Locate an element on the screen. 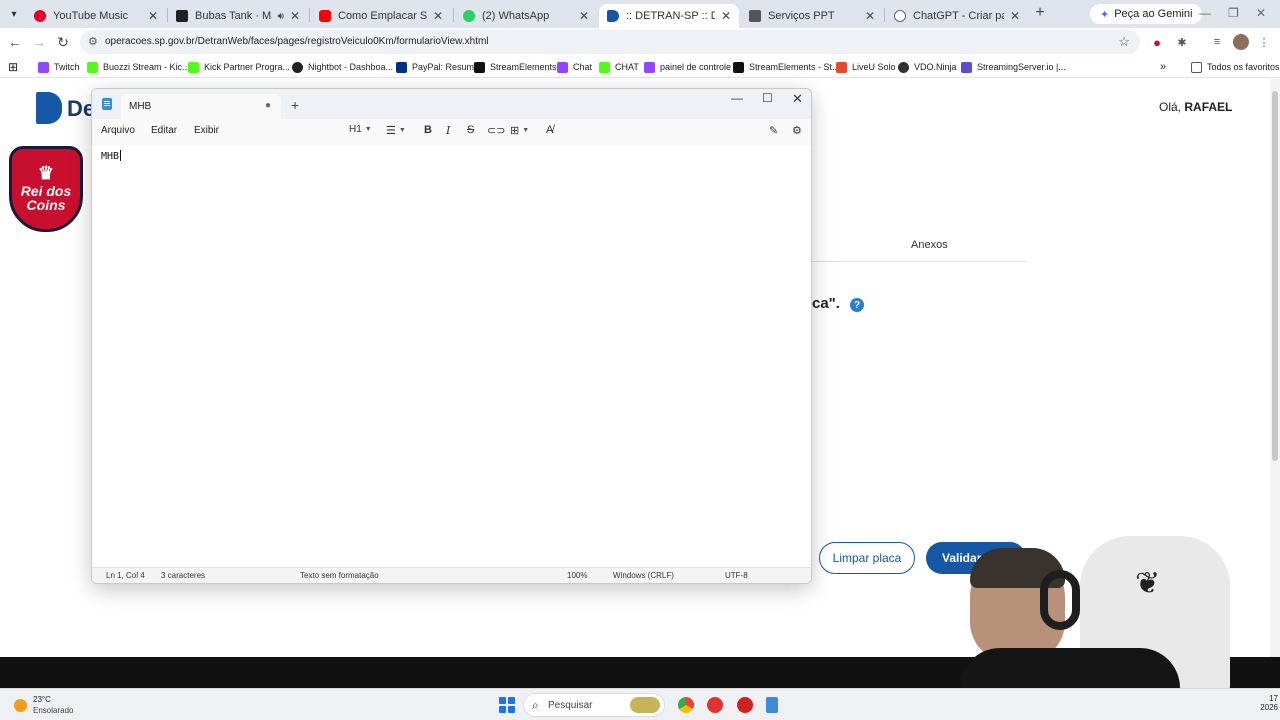  start-windows-icon is located at coordinates (507, 705).